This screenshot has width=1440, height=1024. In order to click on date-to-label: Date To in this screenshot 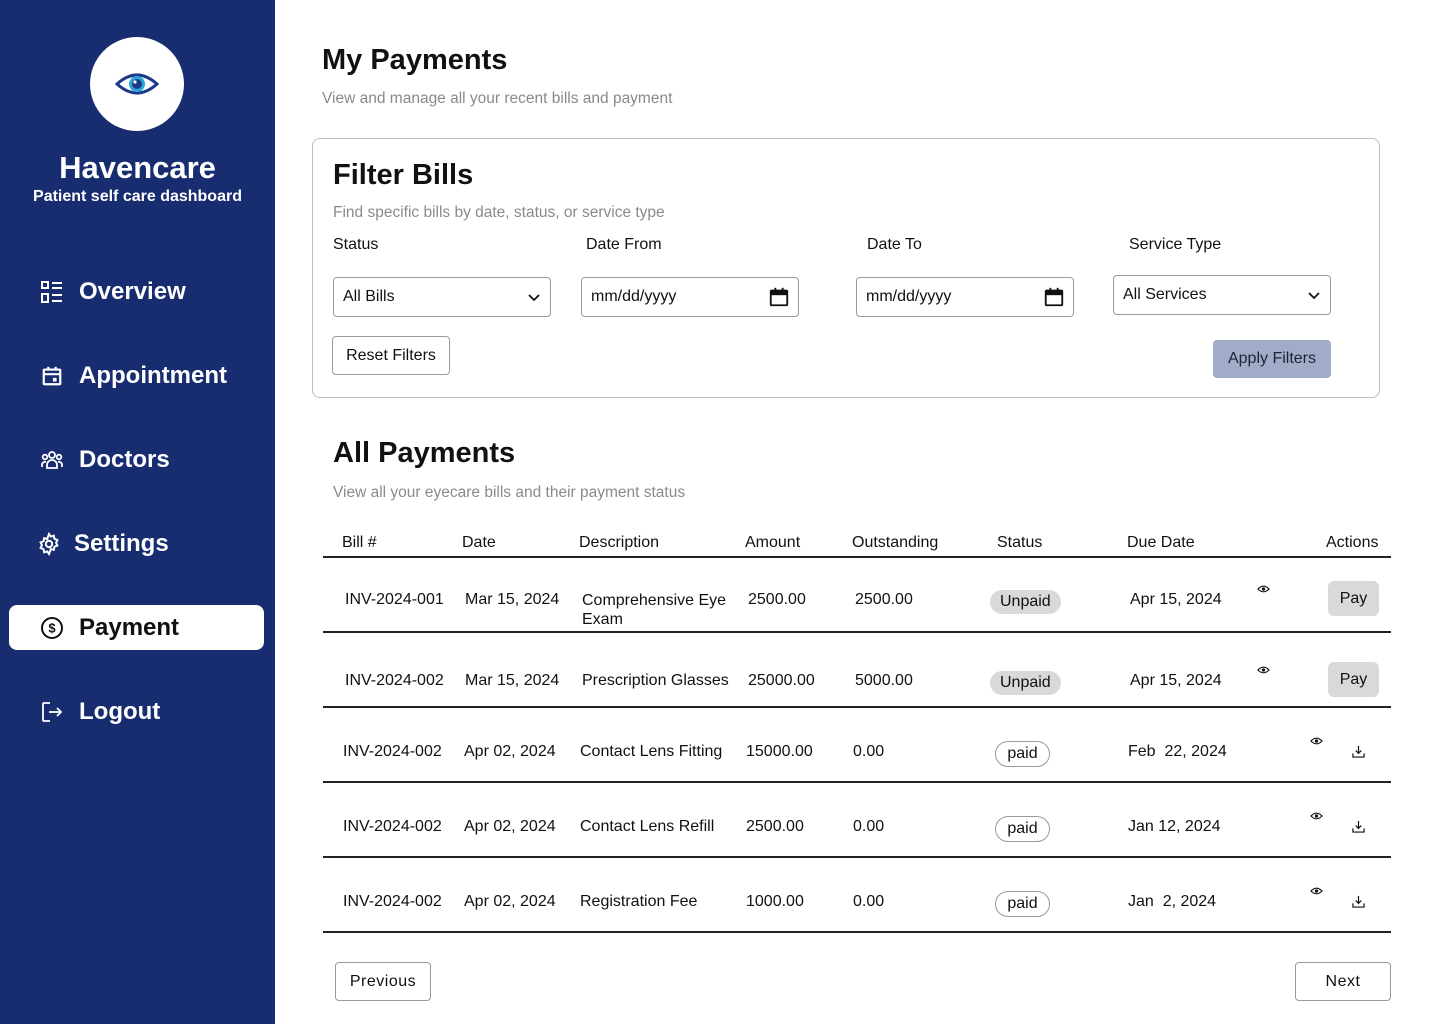, I will do `click(894, 244)`.